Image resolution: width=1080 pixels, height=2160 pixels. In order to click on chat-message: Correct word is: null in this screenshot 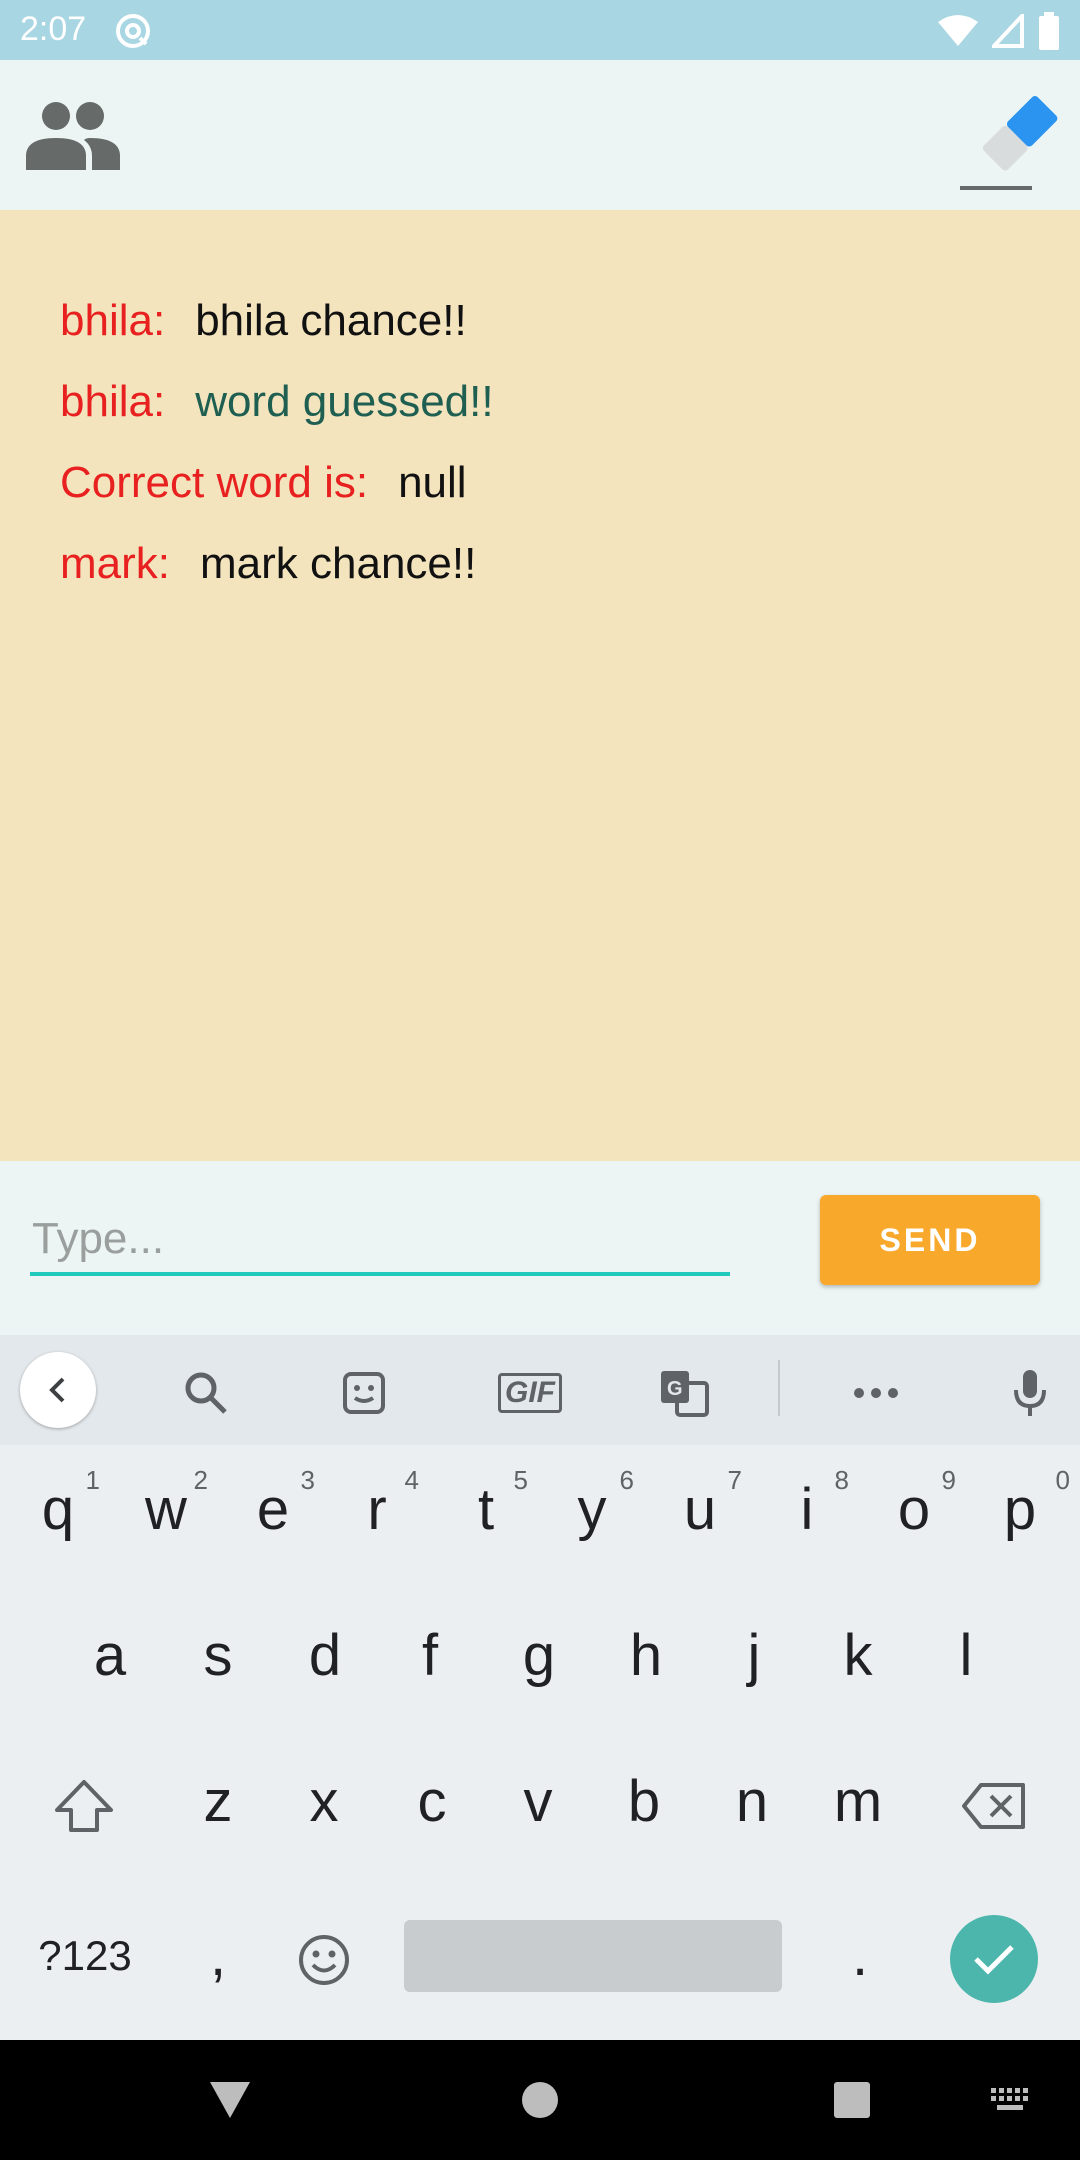, I will do `click(263, 483)`.